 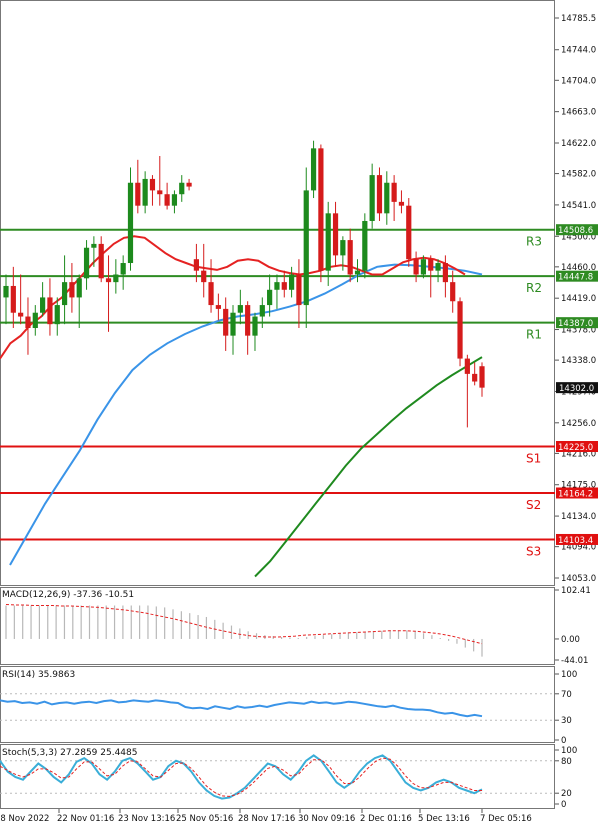 I want to click on rsi-panel: 100 70 30 0, so click(x=288, y=708).